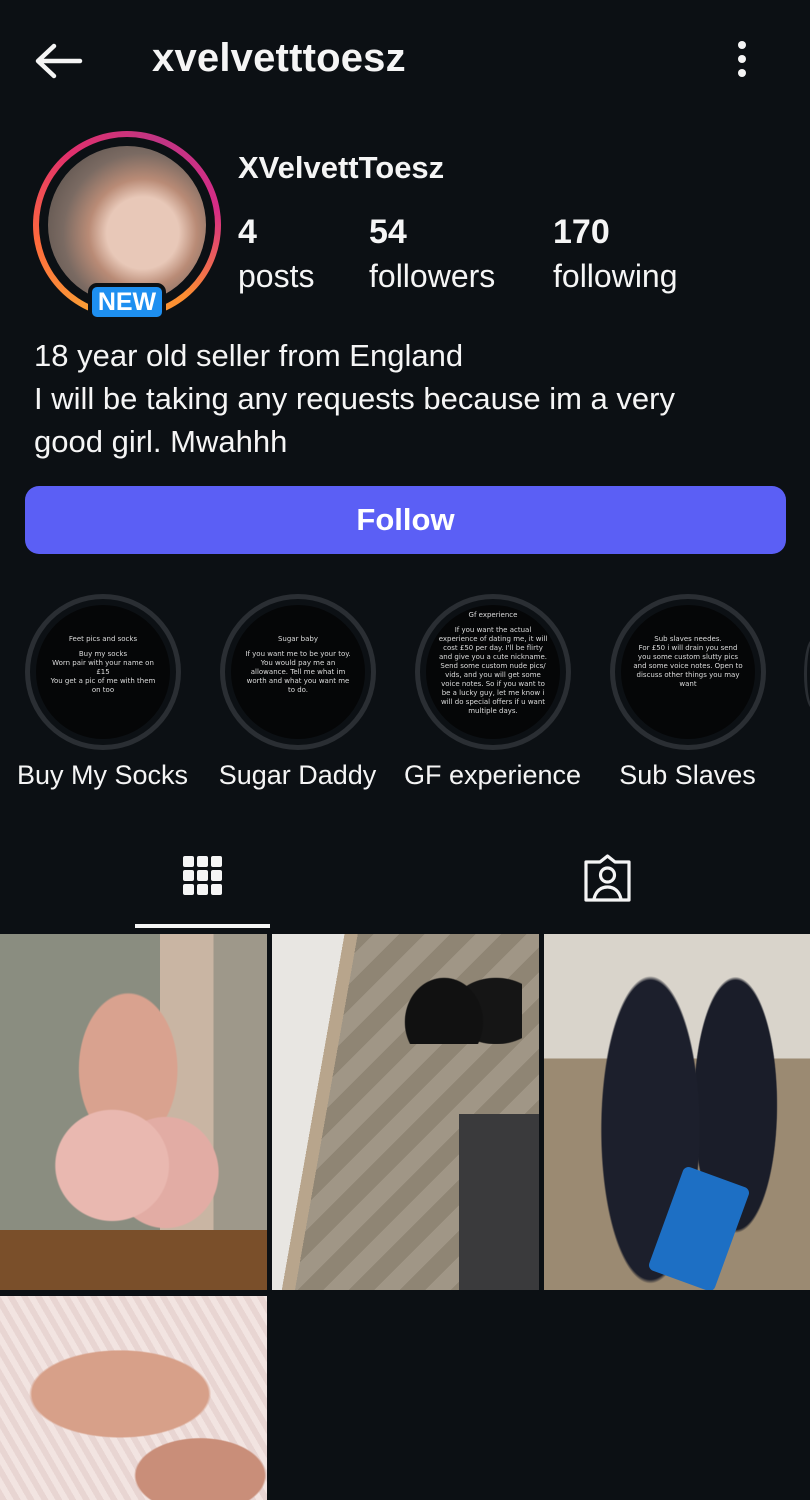 This screenshot has height=1500, width=810. What do you see at coordinates (249, 355) in the screenshot?
I see `bio-line: 18 year old seller from England` at bounding box center [249, 355].